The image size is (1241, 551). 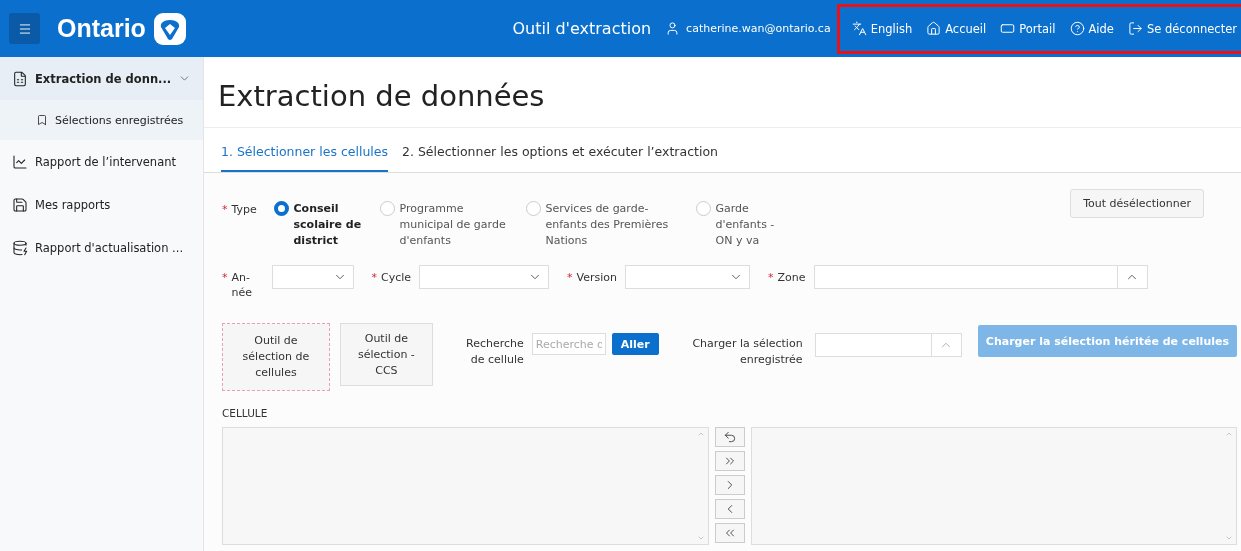 I want to click on header-link: Portail, so click(x=1028, y=28).